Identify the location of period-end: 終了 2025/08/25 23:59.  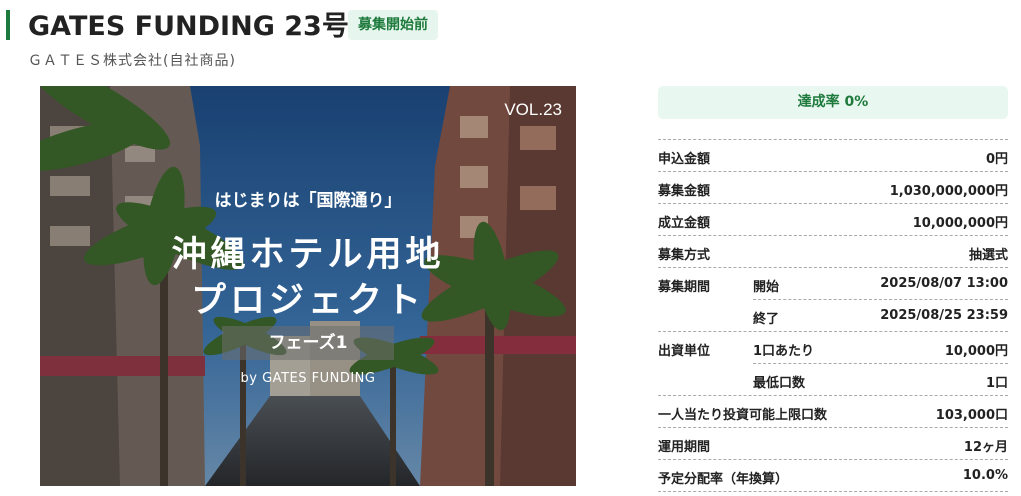
(880, 315).